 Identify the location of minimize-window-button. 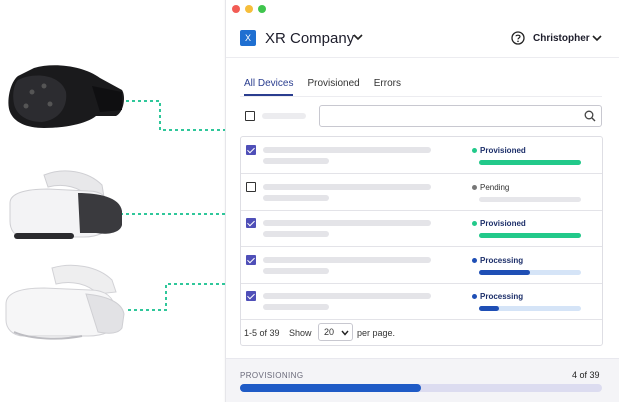
(249, 9).